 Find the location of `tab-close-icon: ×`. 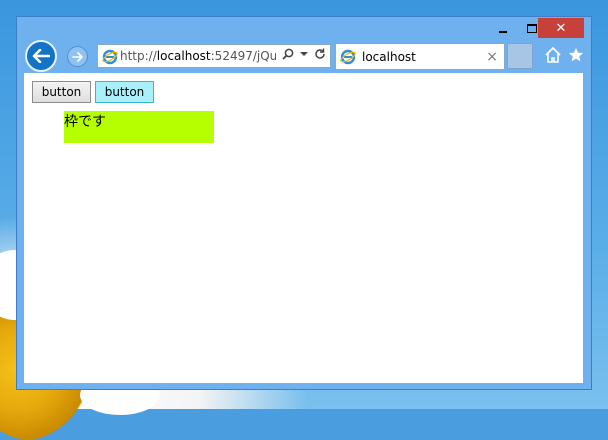

tab-close-icon: × is located at coordinates (492, 57).